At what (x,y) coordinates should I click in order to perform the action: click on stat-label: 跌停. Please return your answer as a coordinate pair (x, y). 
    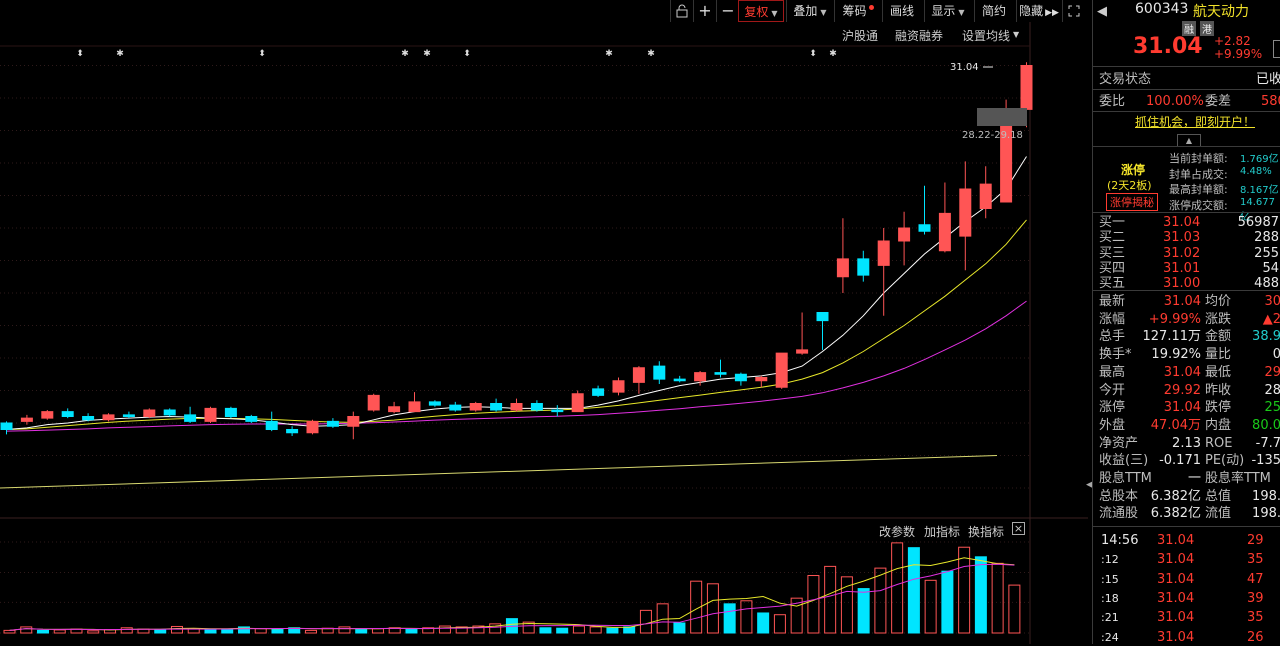
    Looking at the image, I should click on (1218, 408).